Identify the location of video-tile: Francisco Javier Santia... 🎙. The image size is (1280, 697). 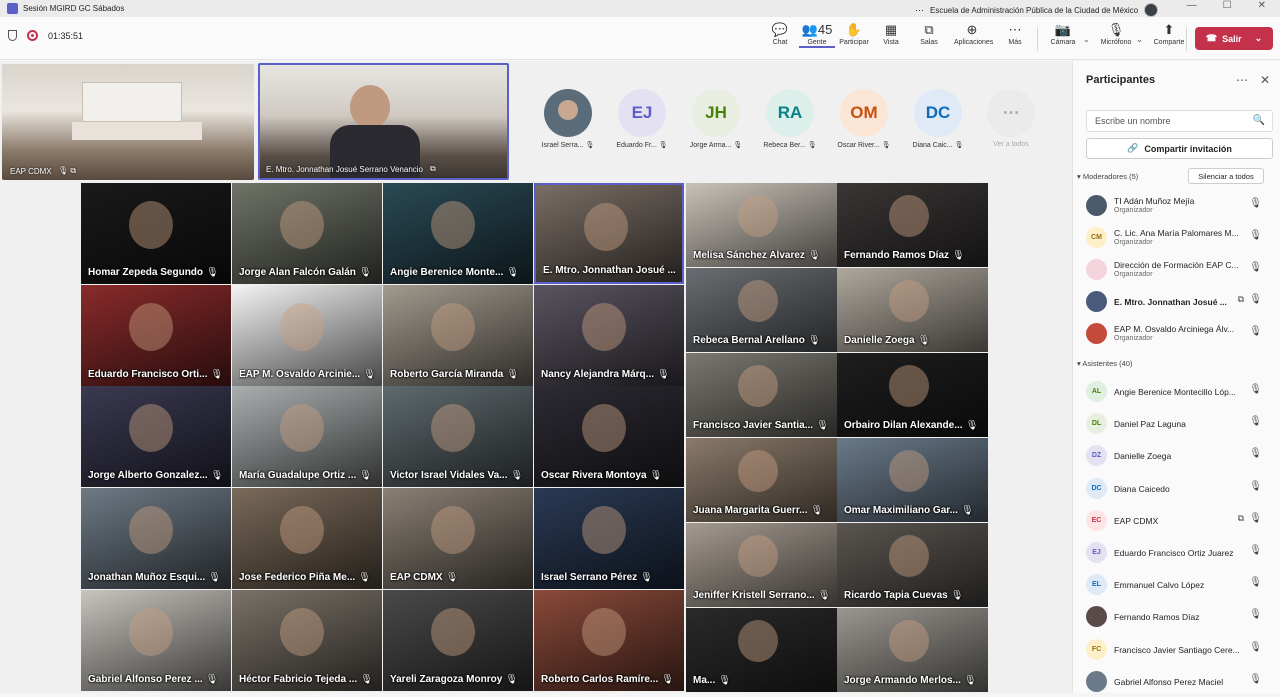
(761, 395).